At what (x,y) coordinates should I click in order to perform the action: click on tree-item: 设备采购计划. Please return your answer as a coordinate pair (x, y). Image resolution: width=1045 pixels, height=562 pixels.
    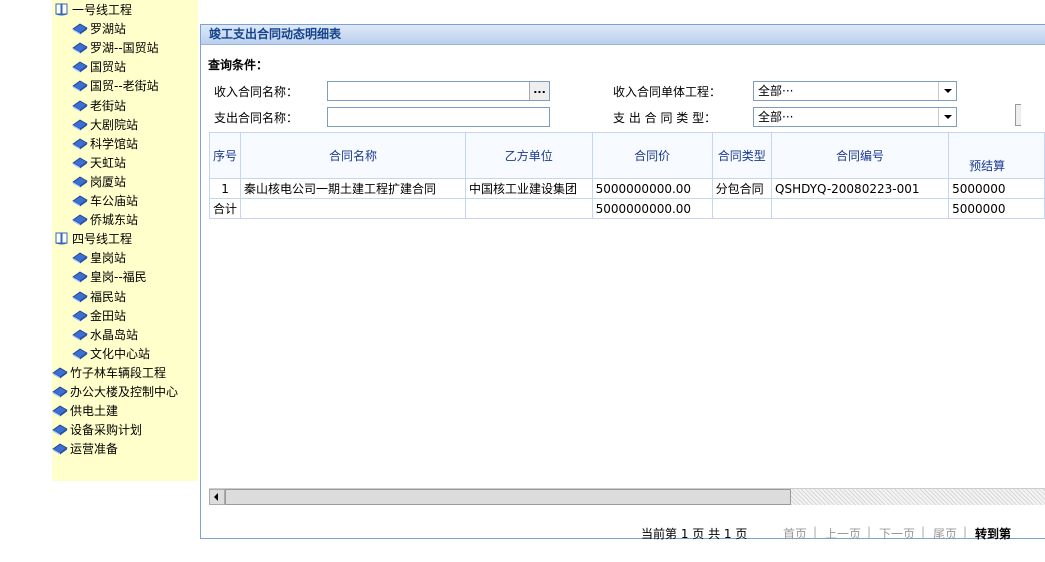
    Looking at the image, I should click on (97, 430).